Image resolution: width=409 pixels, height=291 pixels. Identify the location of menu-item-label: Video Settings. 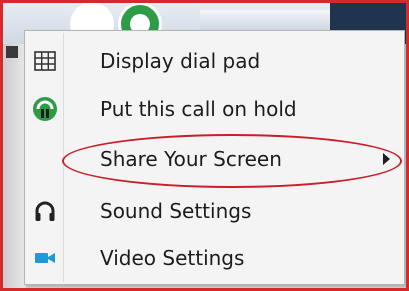
(172, 258).